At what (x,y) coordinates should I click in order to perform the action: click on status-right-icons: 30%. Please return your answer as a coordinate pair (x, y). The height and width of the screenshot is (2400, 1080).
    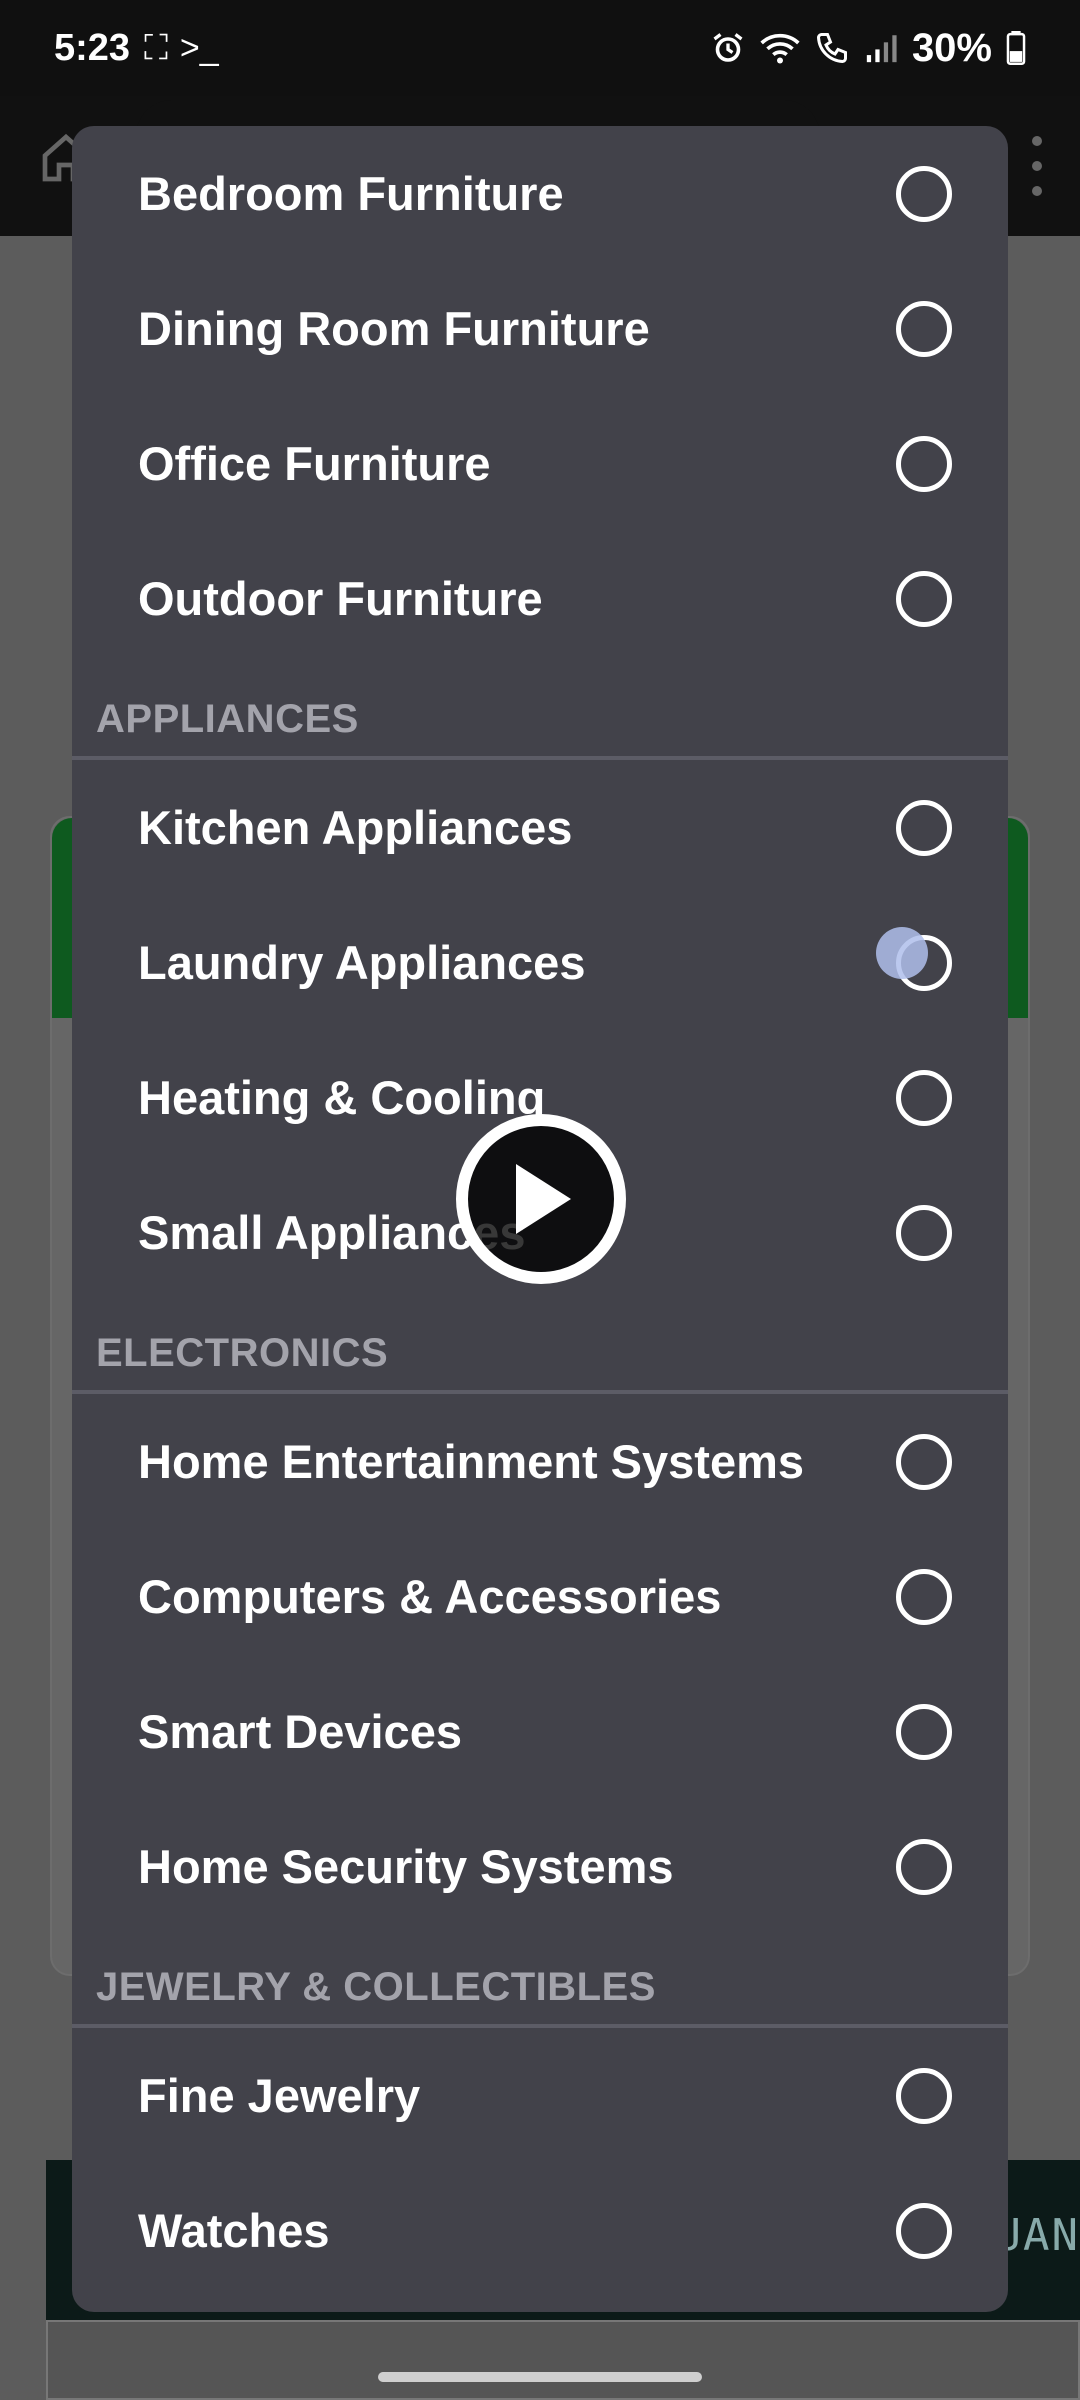
    Looking at the image, I should click on (868, 48).